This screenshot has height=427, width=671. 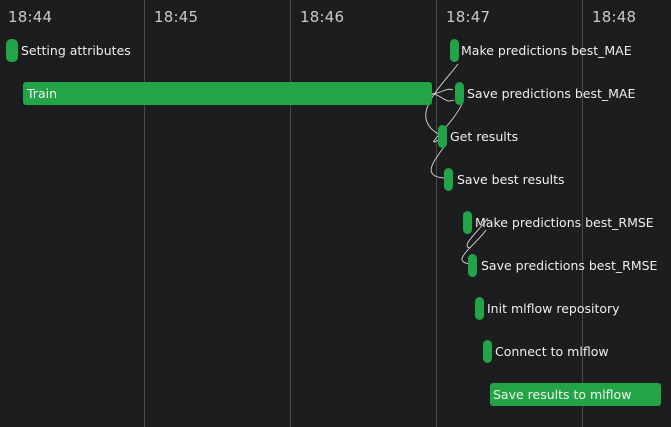 What do you see at coordinates (484, 136) in the screenshot?
I see `task-label: Get results` at bounding box center [484, 136].